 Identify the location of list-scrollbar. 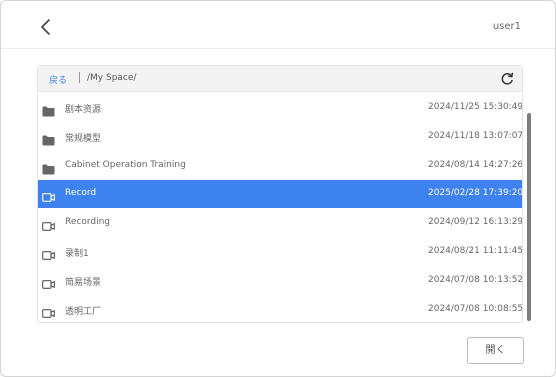
(529, 217).